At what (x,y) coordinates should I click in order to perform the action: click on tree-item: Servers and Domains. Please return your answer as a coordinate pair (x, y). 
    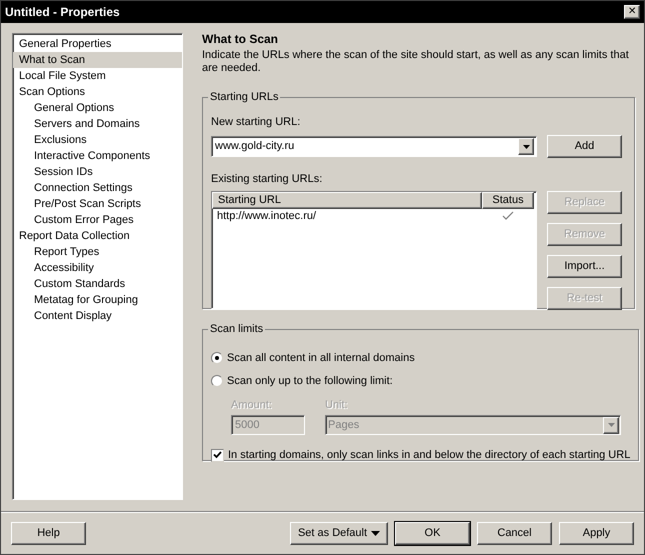
    Looking at the image, I should click on (97, 124).